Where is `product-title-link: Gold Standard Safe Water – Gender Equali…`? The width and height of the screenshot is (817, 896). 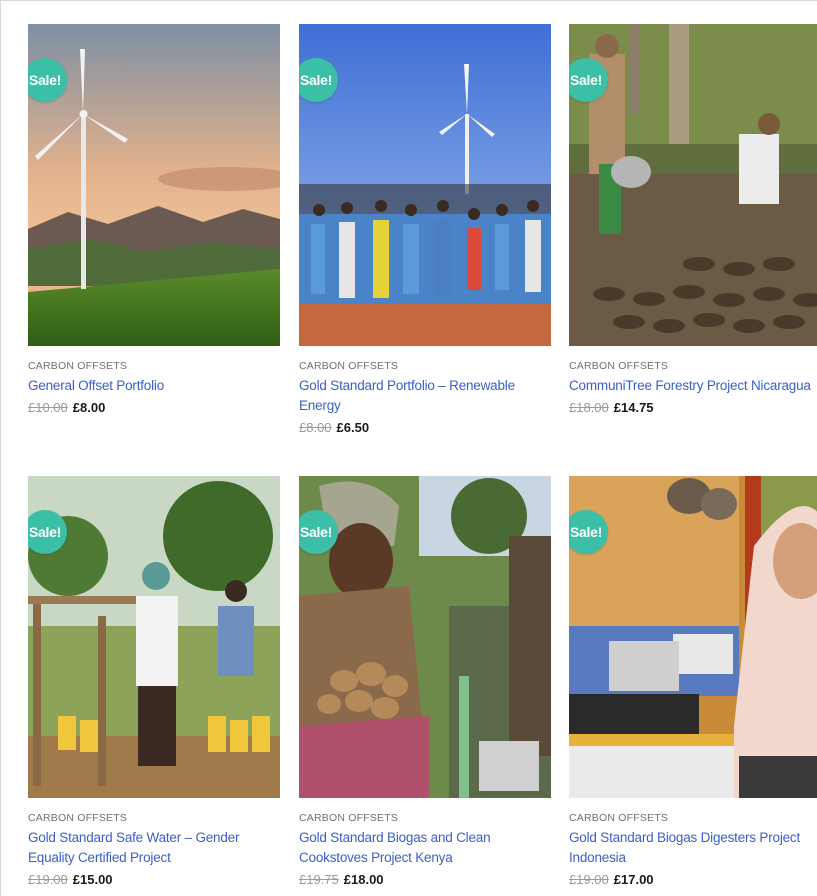 product-title-link: Gold Standard Safe Water – Gender Equali… is located at coordinates (150, 848).